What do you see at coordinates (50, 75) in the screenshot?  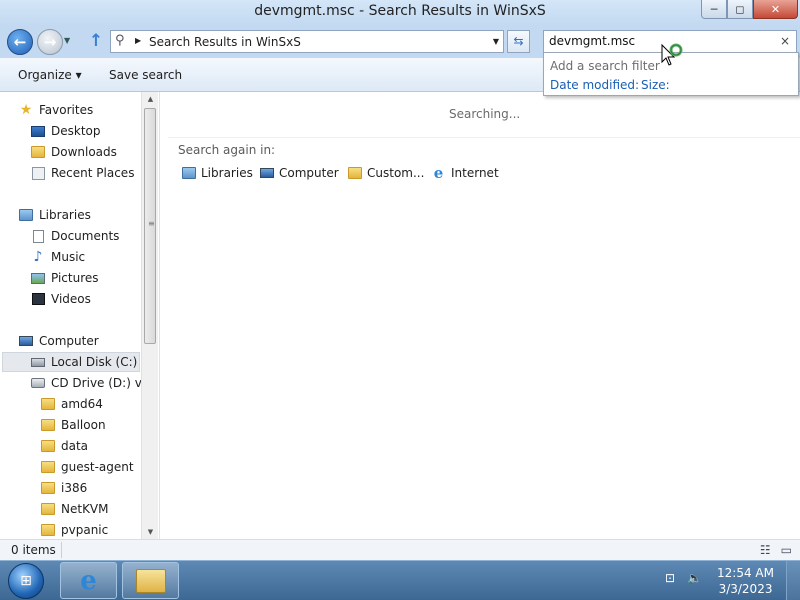 I see `organize-button: Organize ▾` at bounding box center [50, 75].